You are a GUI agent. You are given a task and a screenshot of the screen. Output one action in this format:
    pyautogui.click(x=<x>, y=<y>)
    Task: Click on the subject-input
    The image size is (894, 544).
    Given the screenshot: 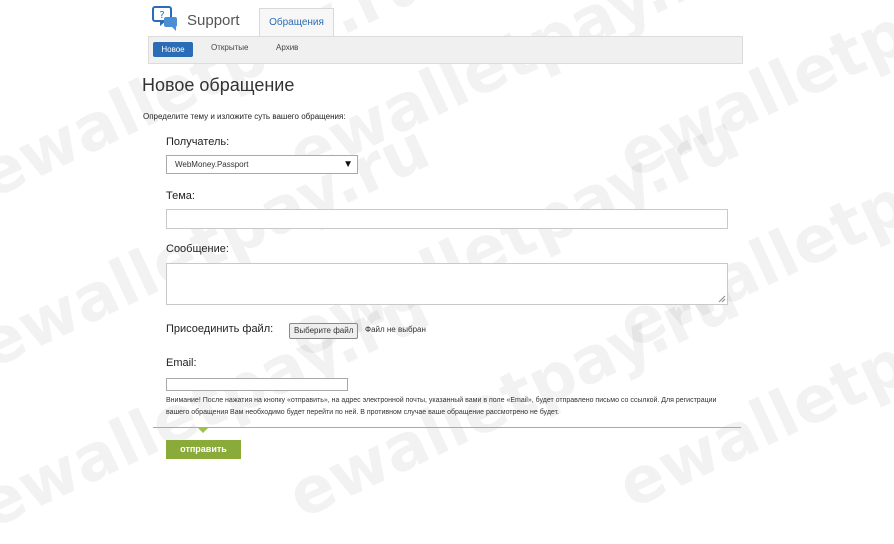 What is the action you would take?
    pyautogui.click(x=447, y=219)
    